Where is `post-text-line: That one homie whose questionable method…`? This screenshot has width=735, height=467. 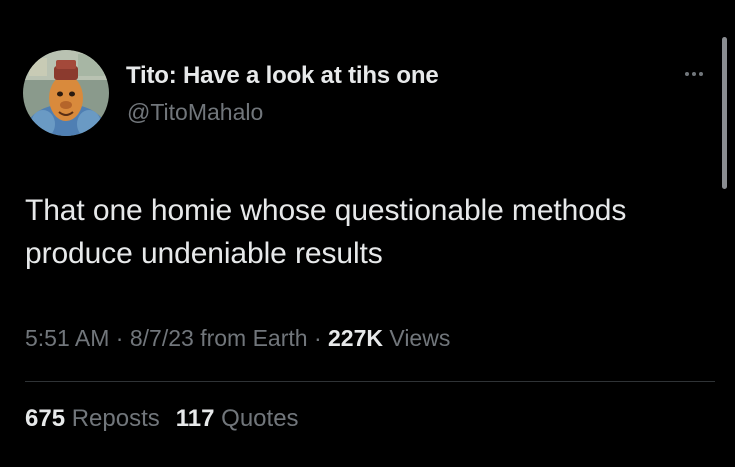 post-text-line: That one homie whose questionable method… is located at coordinates (326, 210).